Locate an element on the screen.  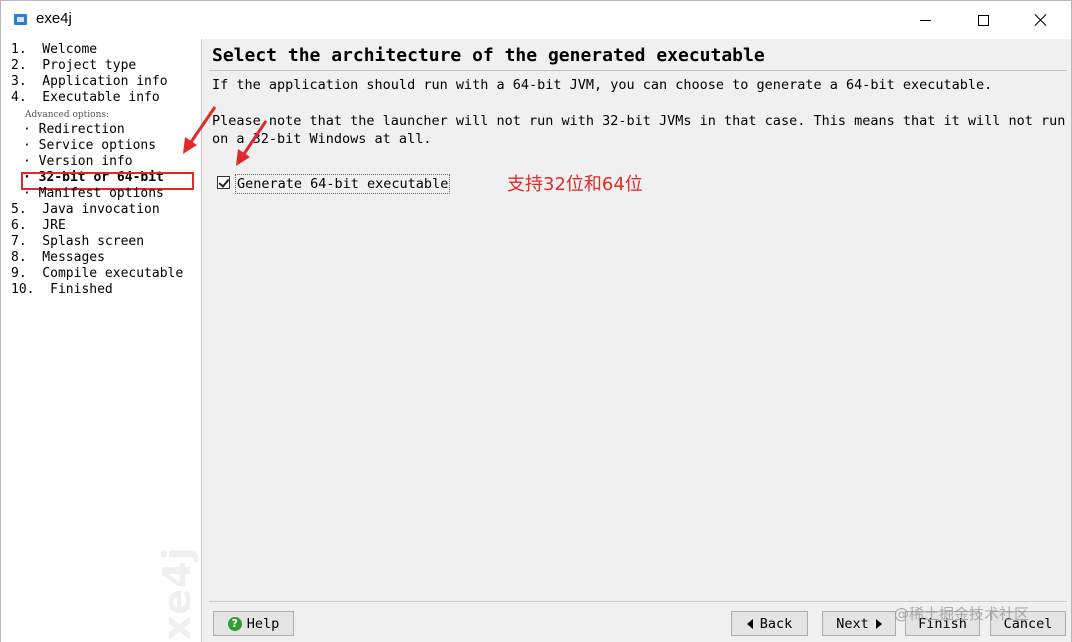
next-label: Next is located at coordinates (852, 623).